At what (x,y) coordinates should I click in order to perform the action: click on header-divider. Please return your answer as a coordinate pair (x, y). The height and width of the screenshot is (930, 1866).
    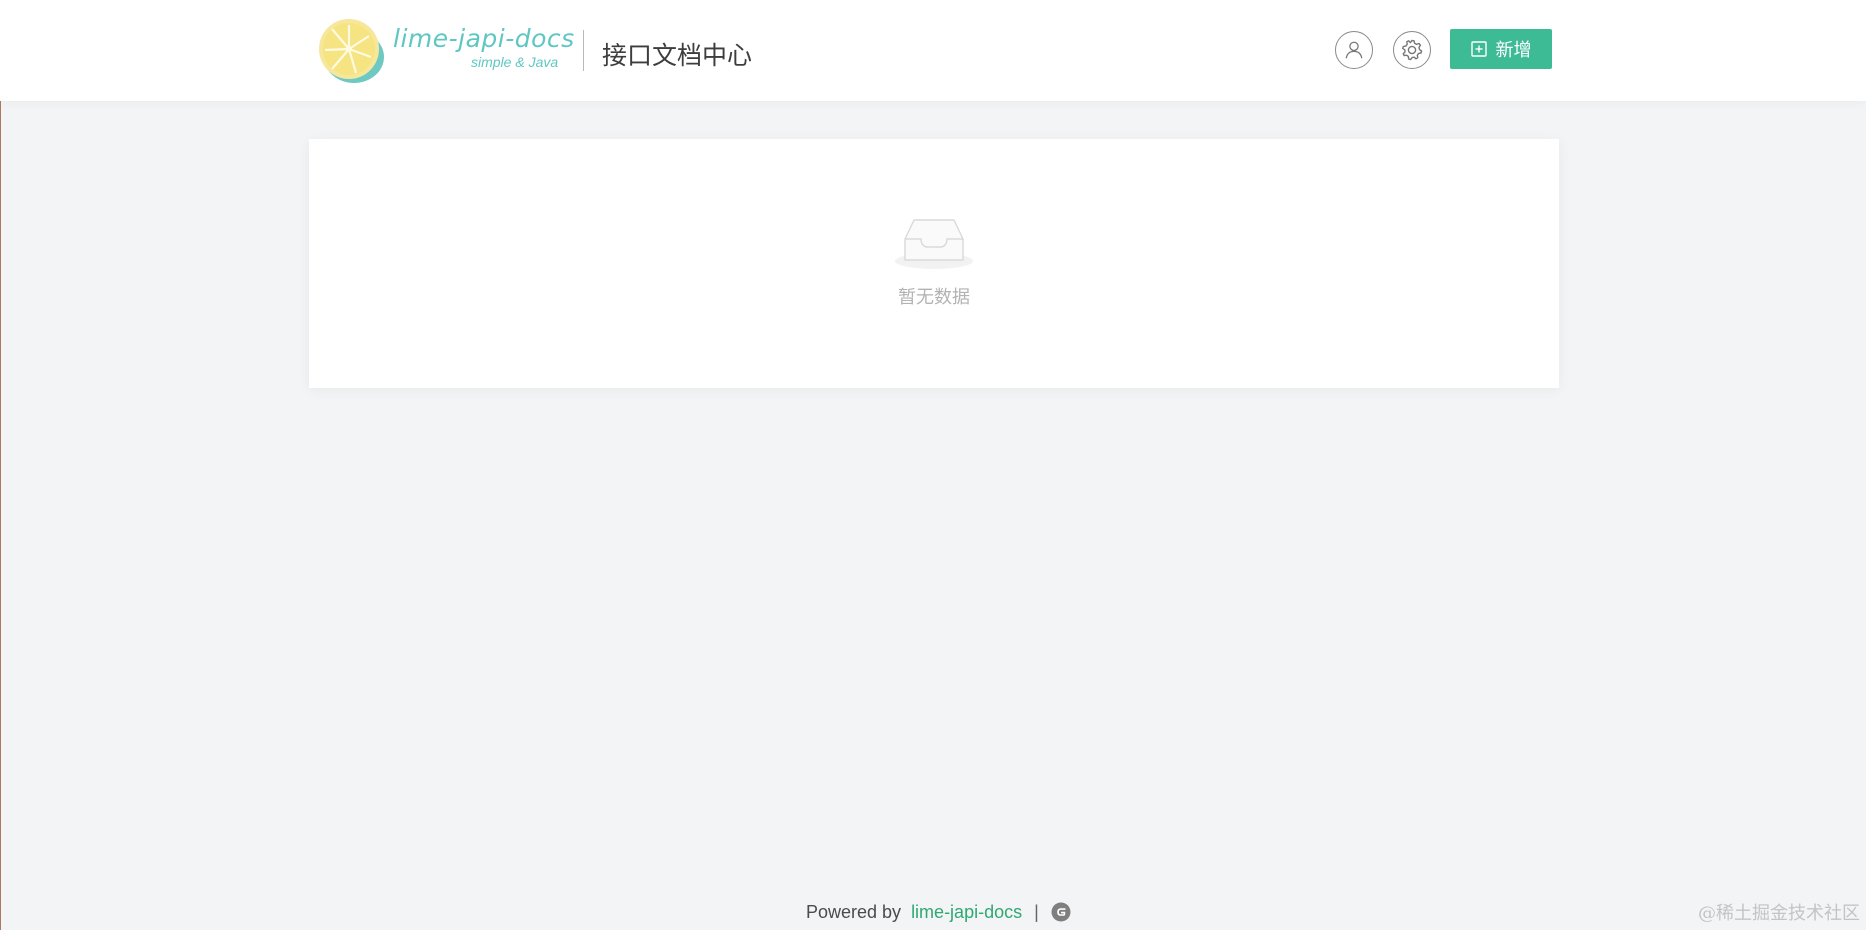
    Looking at the image, I should click on (583, 50).